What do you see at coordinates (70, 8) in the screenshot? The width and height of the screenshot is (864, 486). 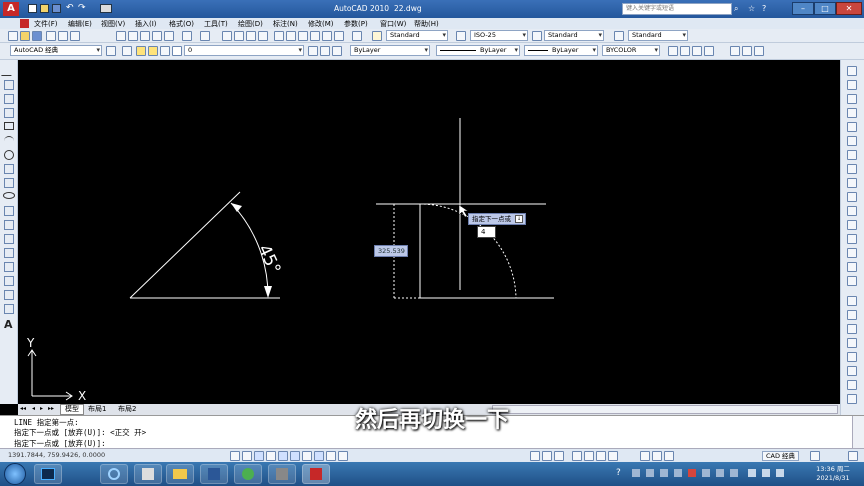 I see `quick-access-undo-icon: ↶` at bounding box center [70, 8].